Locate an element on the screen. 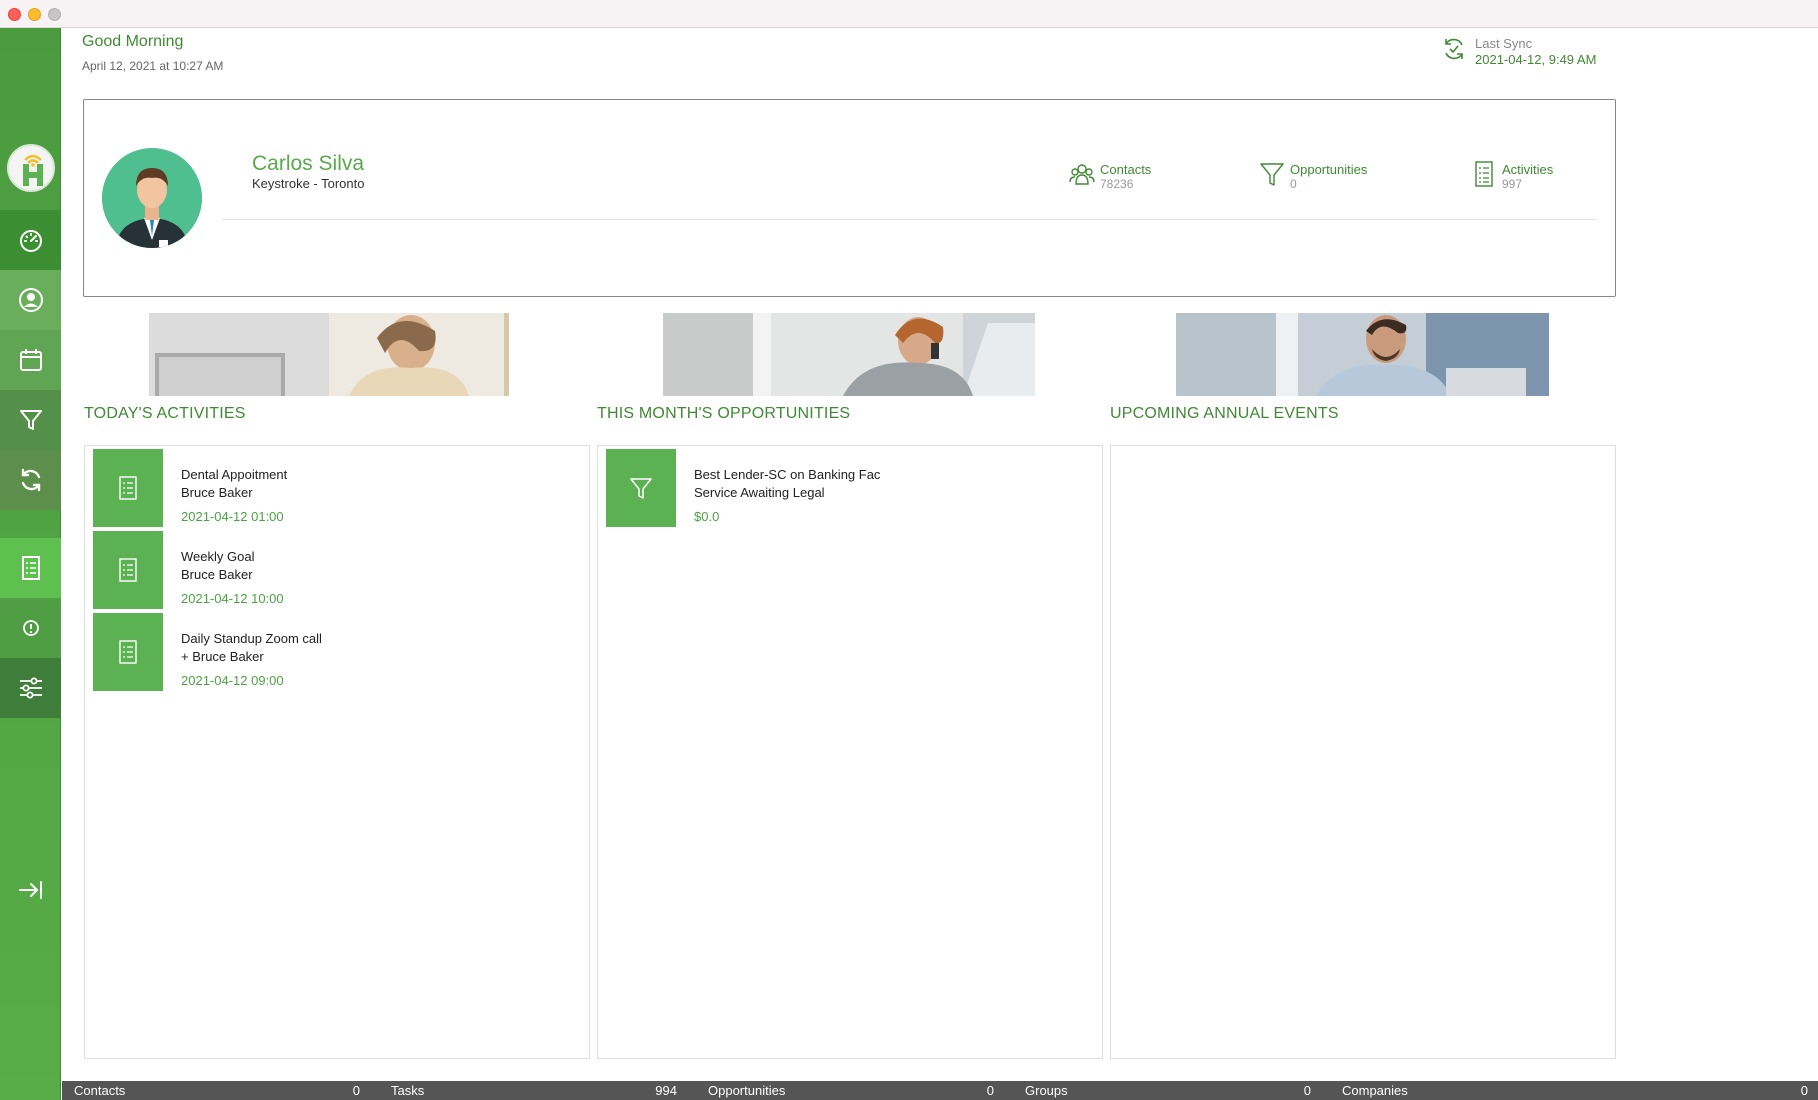 This screenshot has height=1100, width=1818. opportunities-banner-image is located at coordinates (849, 354).